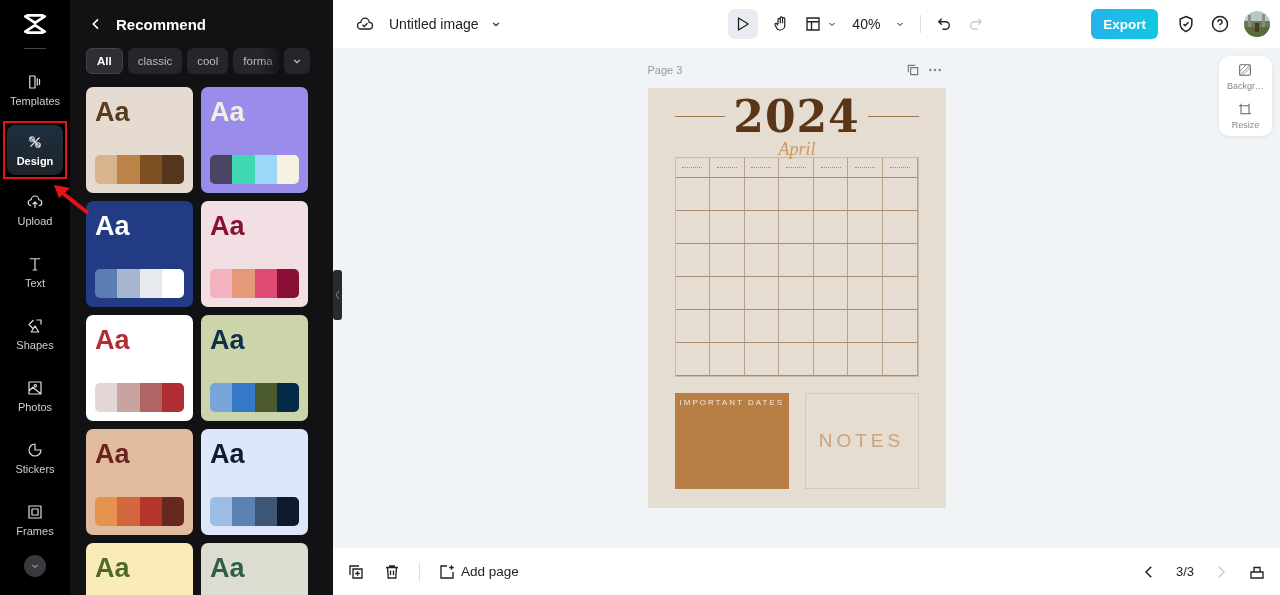 Image resolution: width=1280 pixels, height=595 pixels. What do you see at coordinates (731, 441) in the screenshot?
I see `important-dates-box: IMPORTANT DATES` at bounding box center [731, 441].